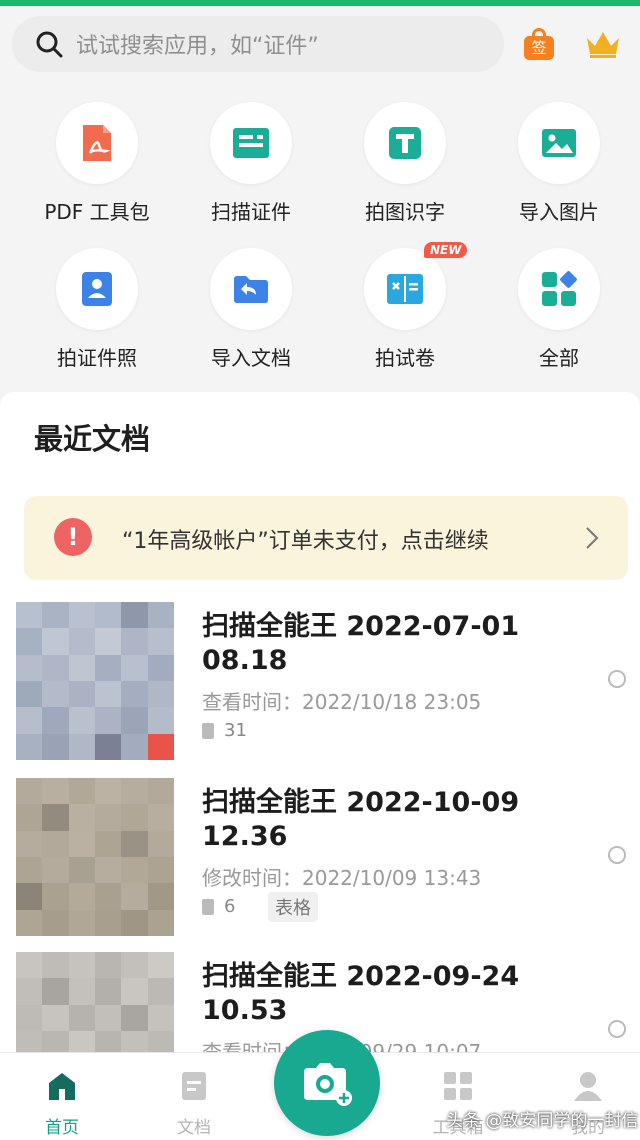  What do you see at coordinates (446, 250) in the screenshot?
I see `new-badge: NEW` at bounding box center [446, 250].